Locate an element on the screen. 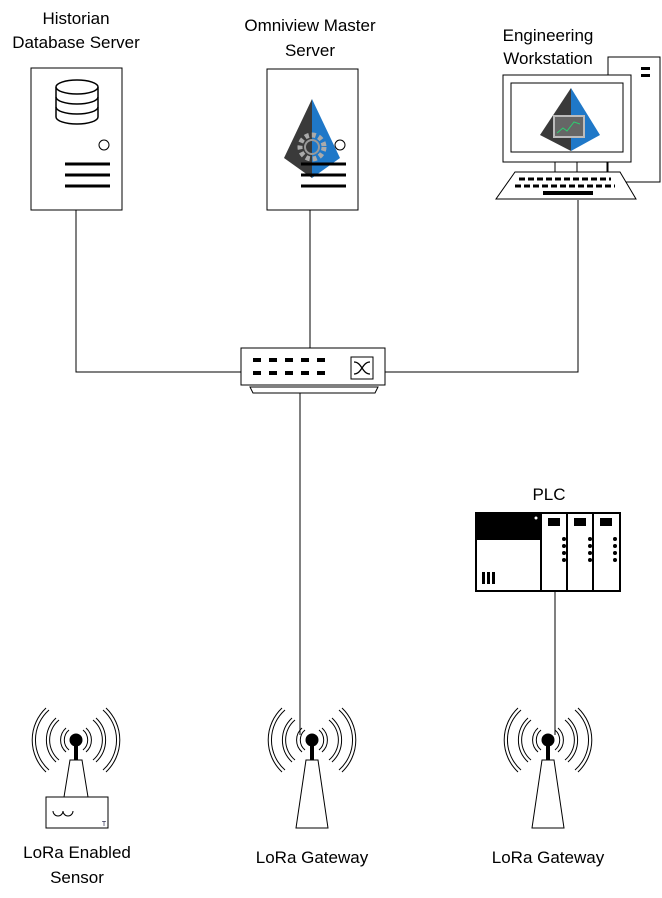 The image size is (662, 898). sensor-label-2: Sensor is located at coordinates (77, 877).